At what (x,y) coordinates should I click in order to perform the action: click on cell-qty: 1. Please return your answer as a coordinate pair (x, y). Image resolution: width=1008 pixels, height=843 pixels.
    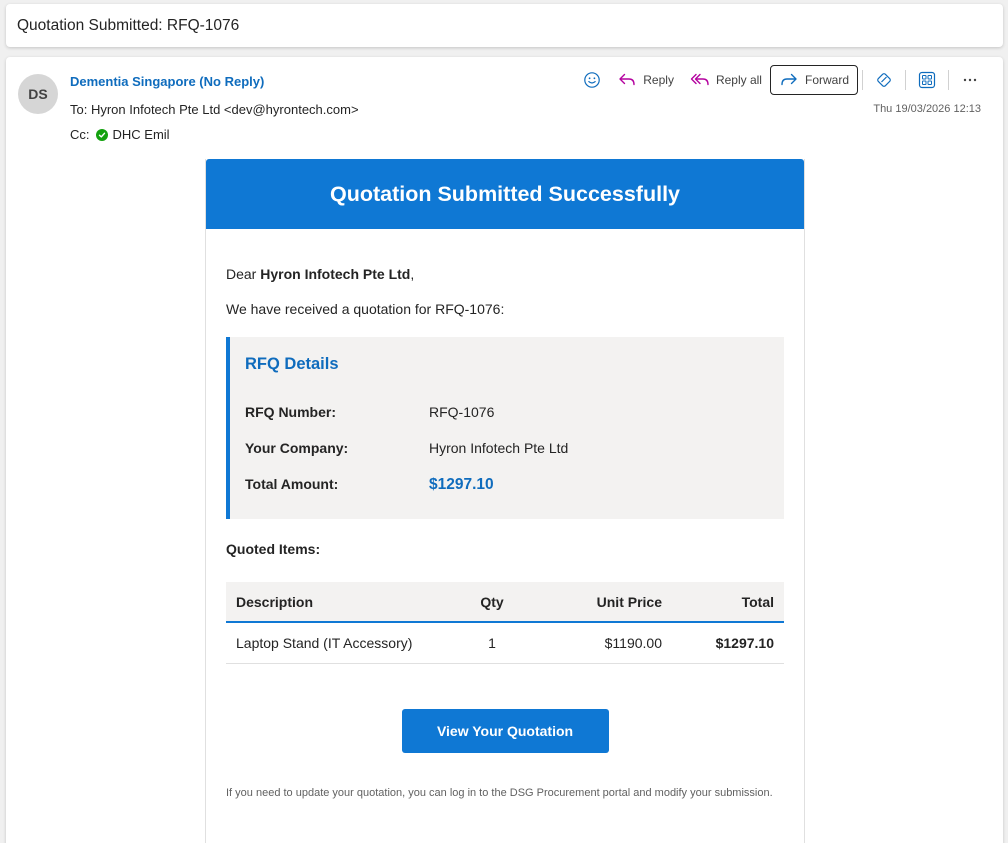
    Looking at the image, I should click on (492, 643).